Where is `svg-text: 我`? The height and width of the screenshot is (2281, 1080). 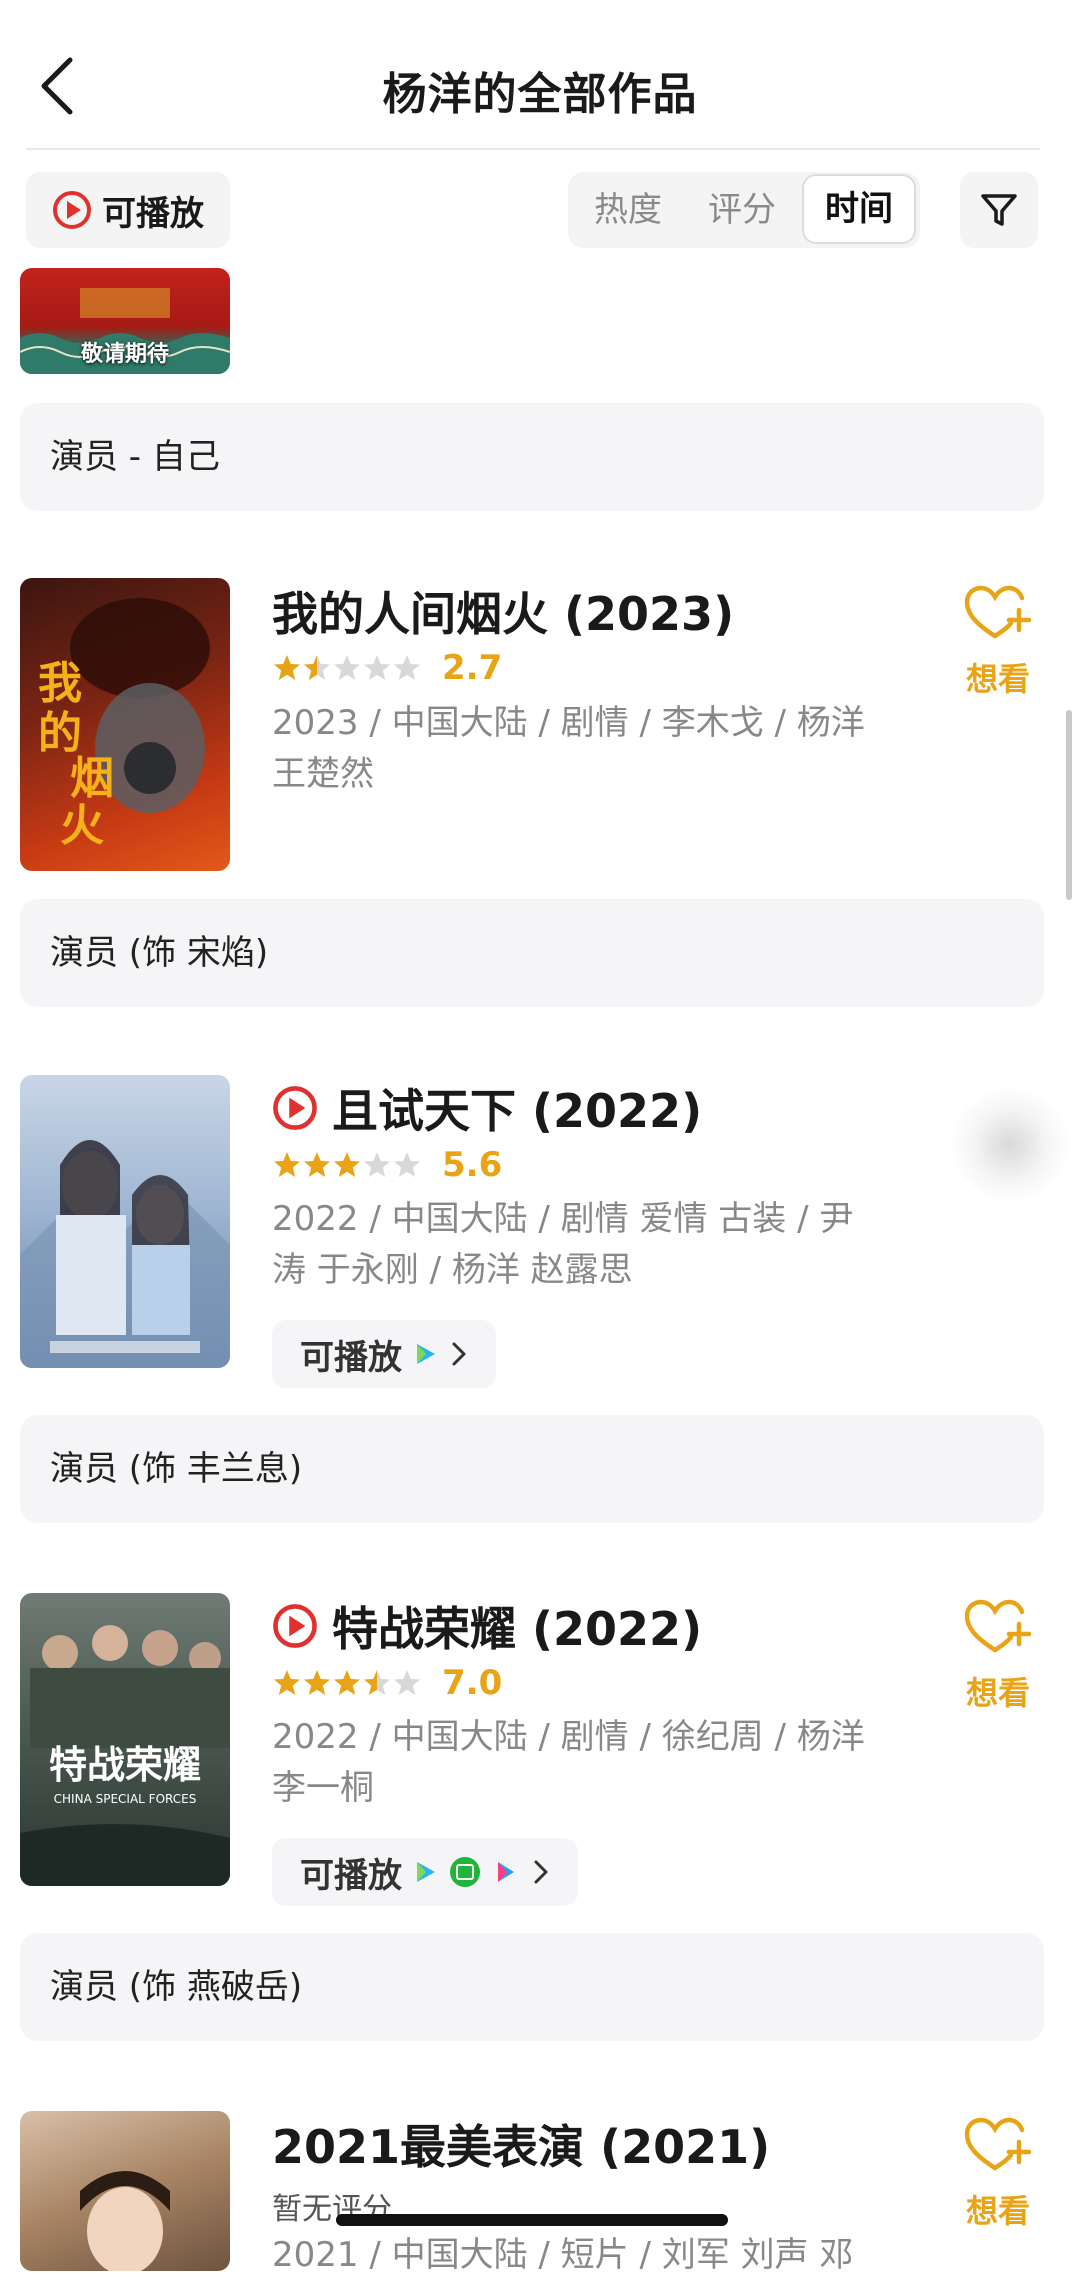
svg-text: 我 is located at coordinates (60, 683).